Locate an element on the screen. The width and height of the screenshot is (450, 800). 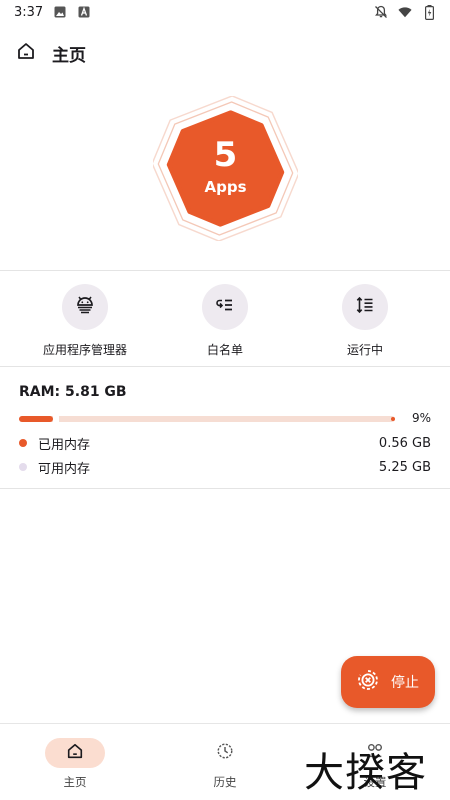
page-title: 主页 is located at coordinates (69, 55).